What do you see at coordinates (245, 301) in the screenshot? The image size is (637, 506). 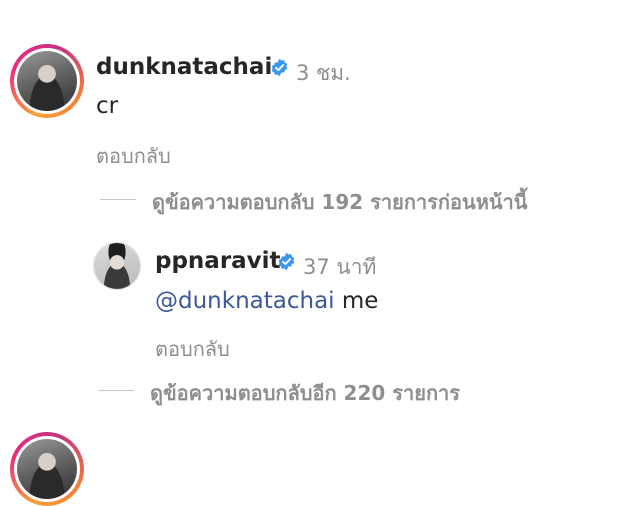 I see `mention-link: @dunknatachai` at bounding box center [245, 301].